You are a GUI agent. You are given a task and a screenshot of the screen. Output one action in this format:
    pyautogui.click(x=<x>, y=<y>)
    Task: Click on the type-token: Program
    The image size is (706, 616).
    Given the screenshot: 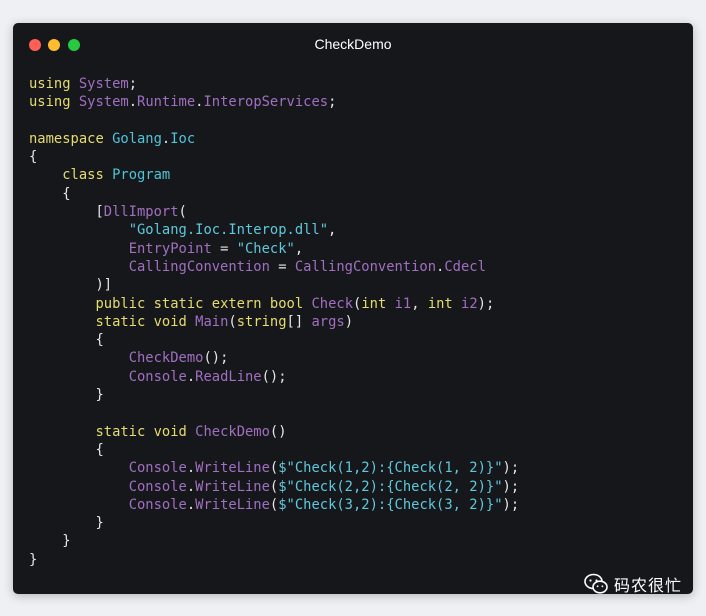 What is the action you would take?
    pyautogui.click(x=141, y=175)
    